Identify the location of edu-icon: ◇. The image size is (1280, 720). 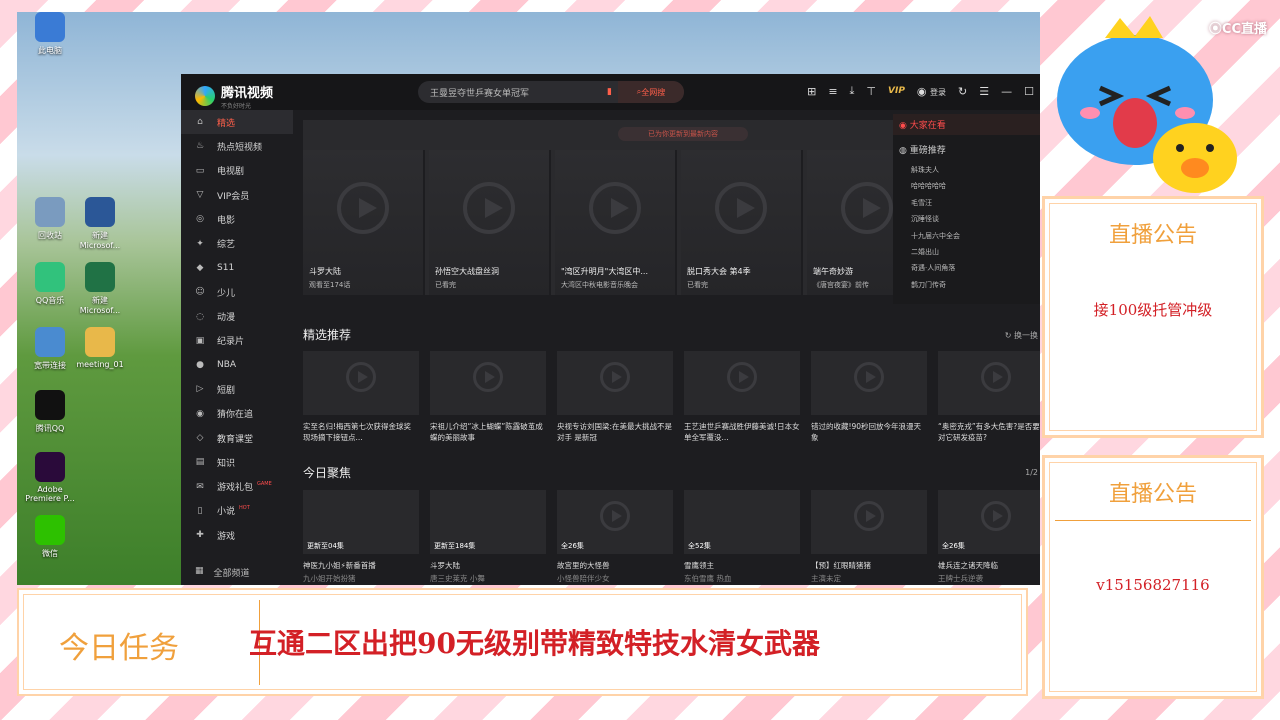
(200, 438).